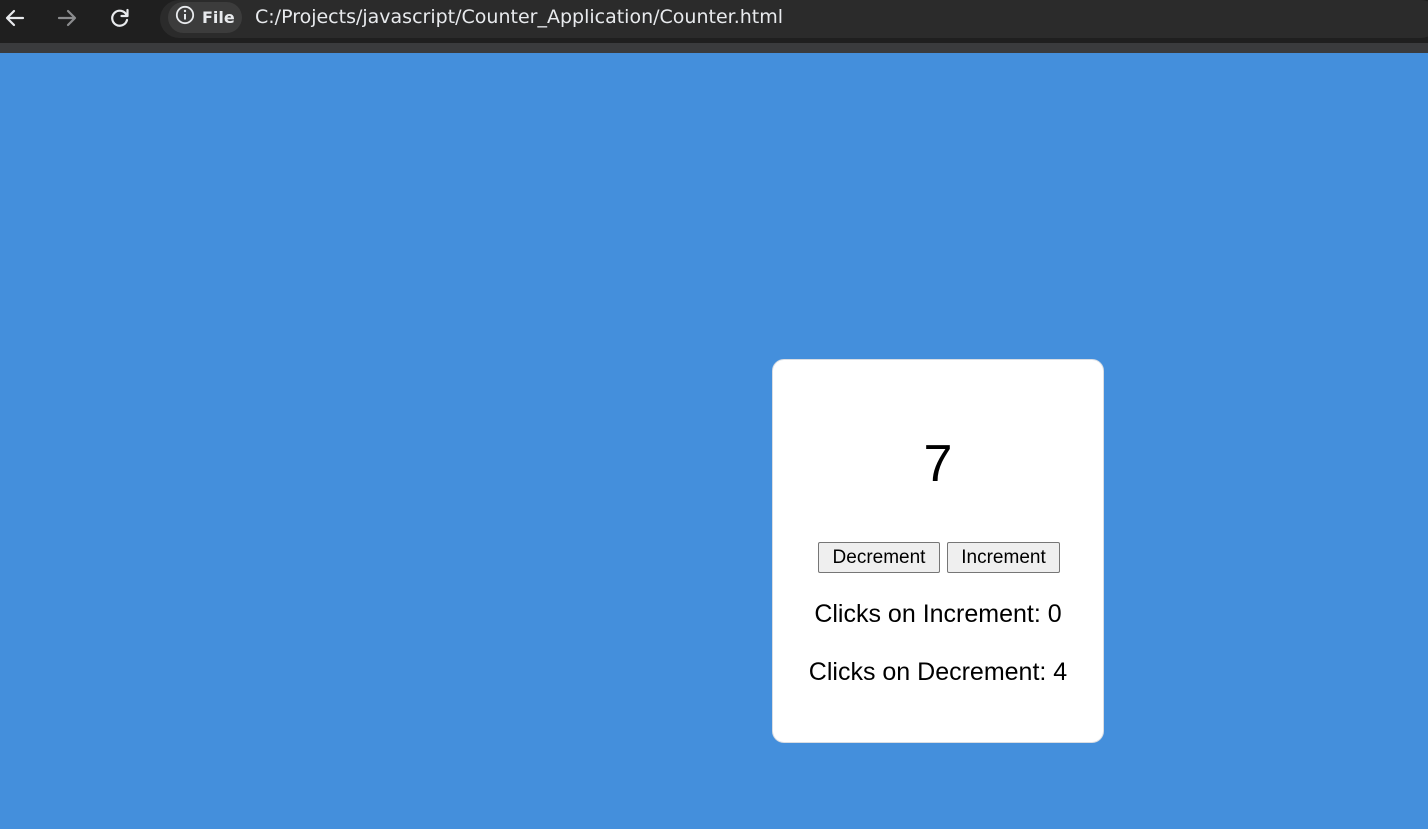  What do you see at coordinates (218, 17) in the screenshot?
I see `site-info-label: File` at bounding box center [218, 17].